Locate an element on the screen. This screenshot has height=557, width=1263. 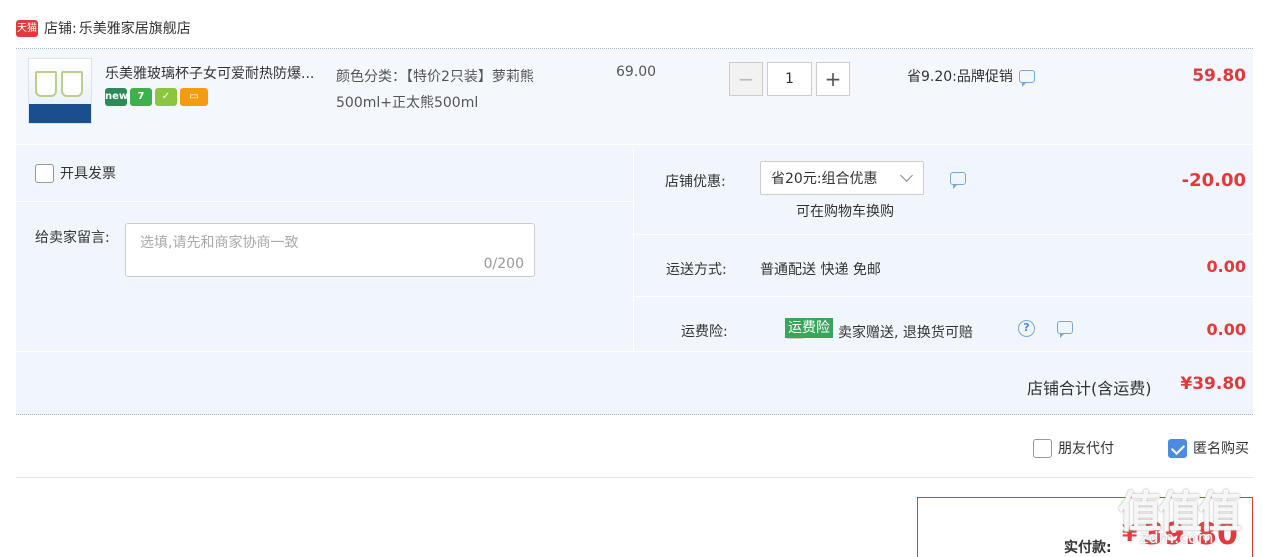
store-total-label: 店铺合计(含运费) is located at coordinates (1089, 388).